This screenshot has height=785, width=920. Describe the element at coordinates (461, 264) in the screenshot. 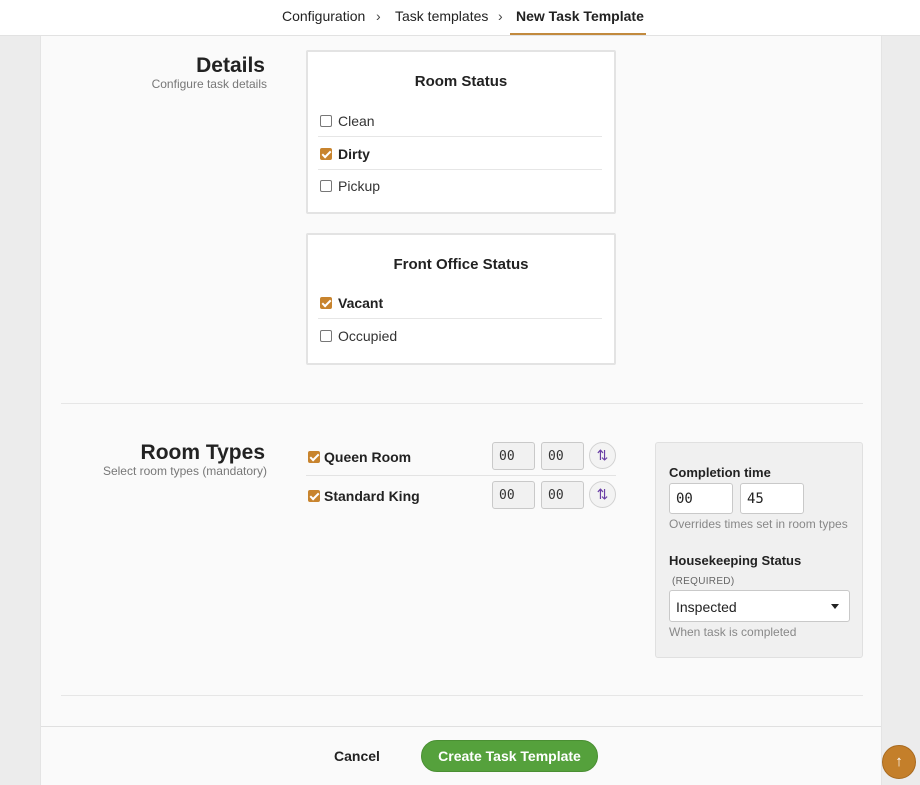

I see `front-office-status-title: Front Office Status` at that location.